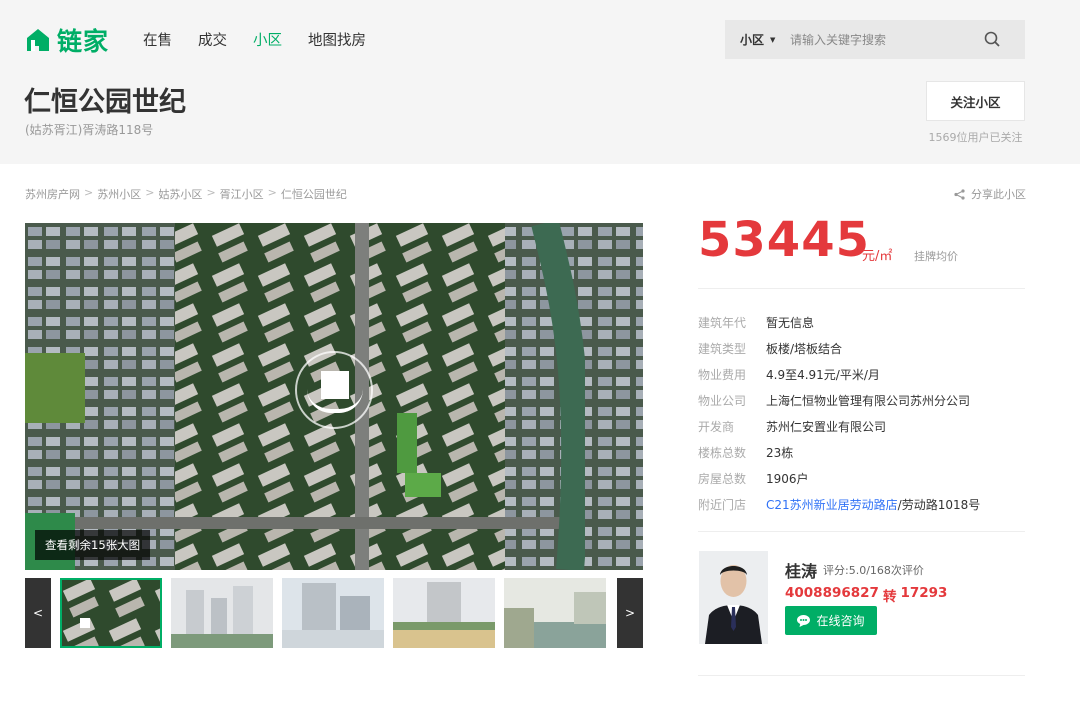 The height and width of the screenshot is (703, 1080). What do you see at coordinates (975, 137) in the screenshot?
I see `follow-count: 1569位用户已关注` at bounding box center [975, 137].